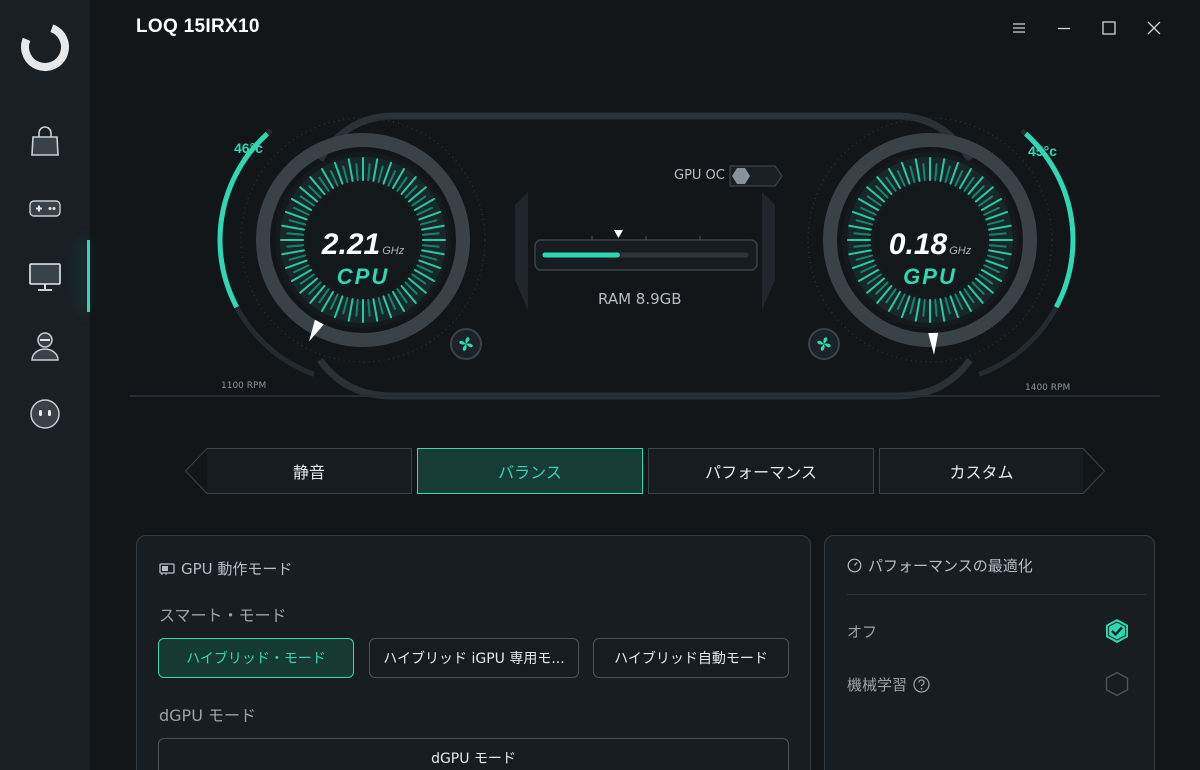 The height and width of the screenshot is (770, 1200). I want to click on tab-balance: バランス, so click(530, 471).